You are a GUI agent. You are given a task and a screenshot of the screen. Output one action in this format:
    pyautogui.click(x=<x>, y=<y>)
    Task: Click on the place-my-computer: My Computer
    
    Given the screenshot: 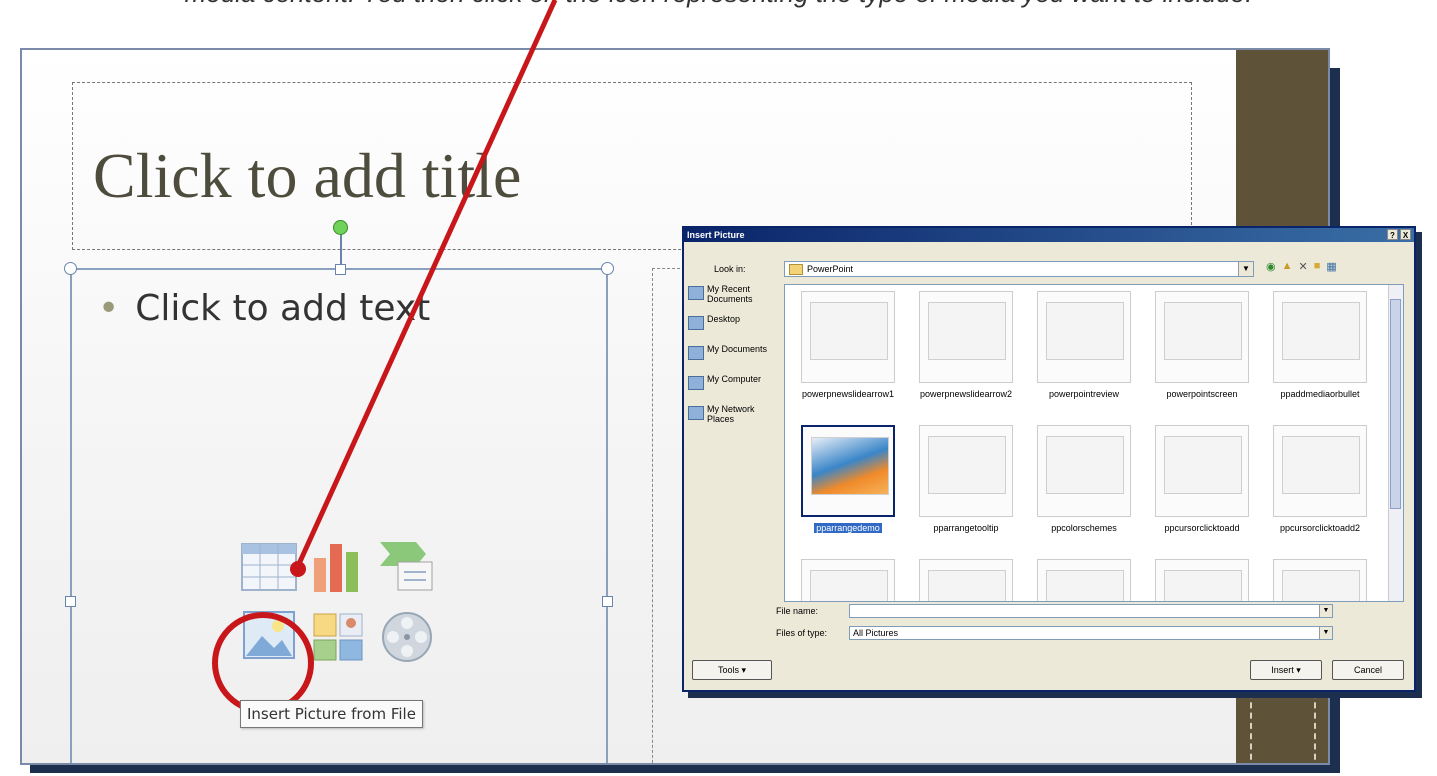 What is the action you would take?
    pyautogui.click(x=732, y=388)
    